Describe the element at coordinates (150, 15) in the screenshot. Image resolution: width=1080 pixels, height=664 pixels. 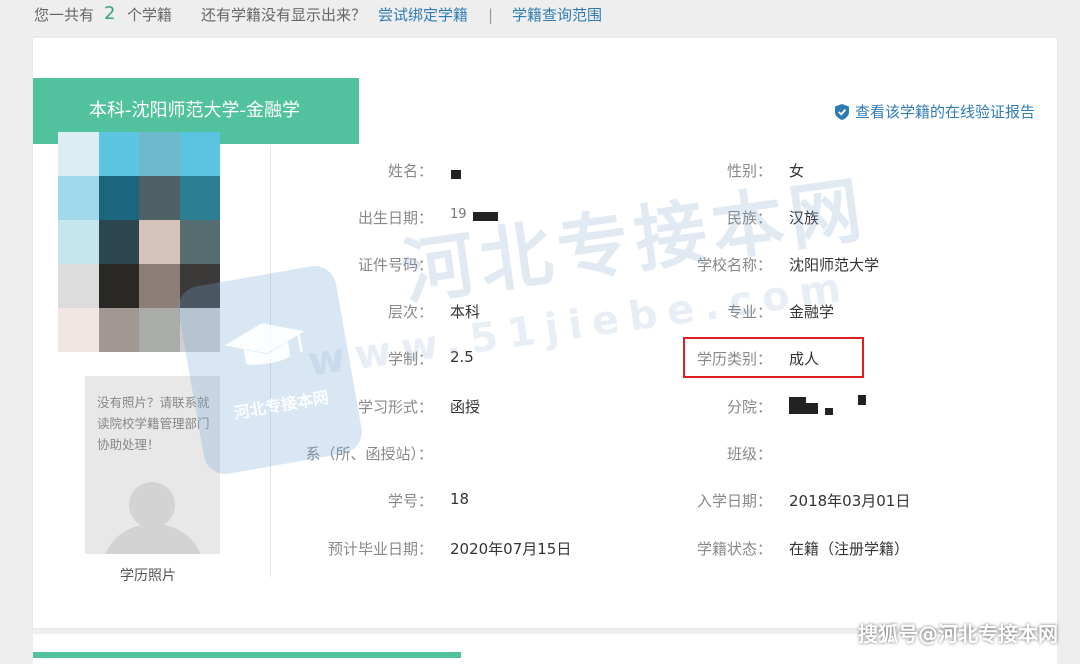
I see `summary-suffix: 个学籍` at that location.